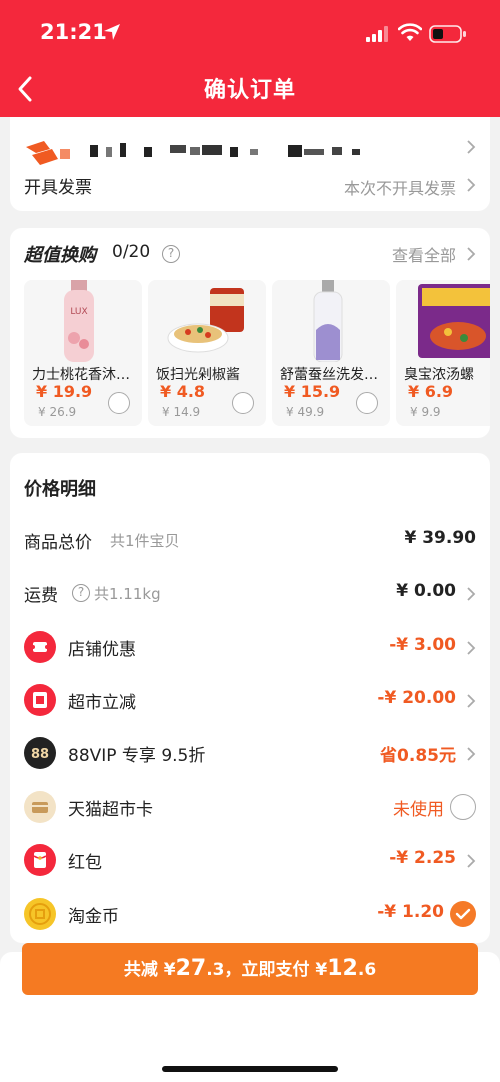 The height and width of the screenshot is (1082, 500). I want to click on wifi-icon, so click(410, 32).